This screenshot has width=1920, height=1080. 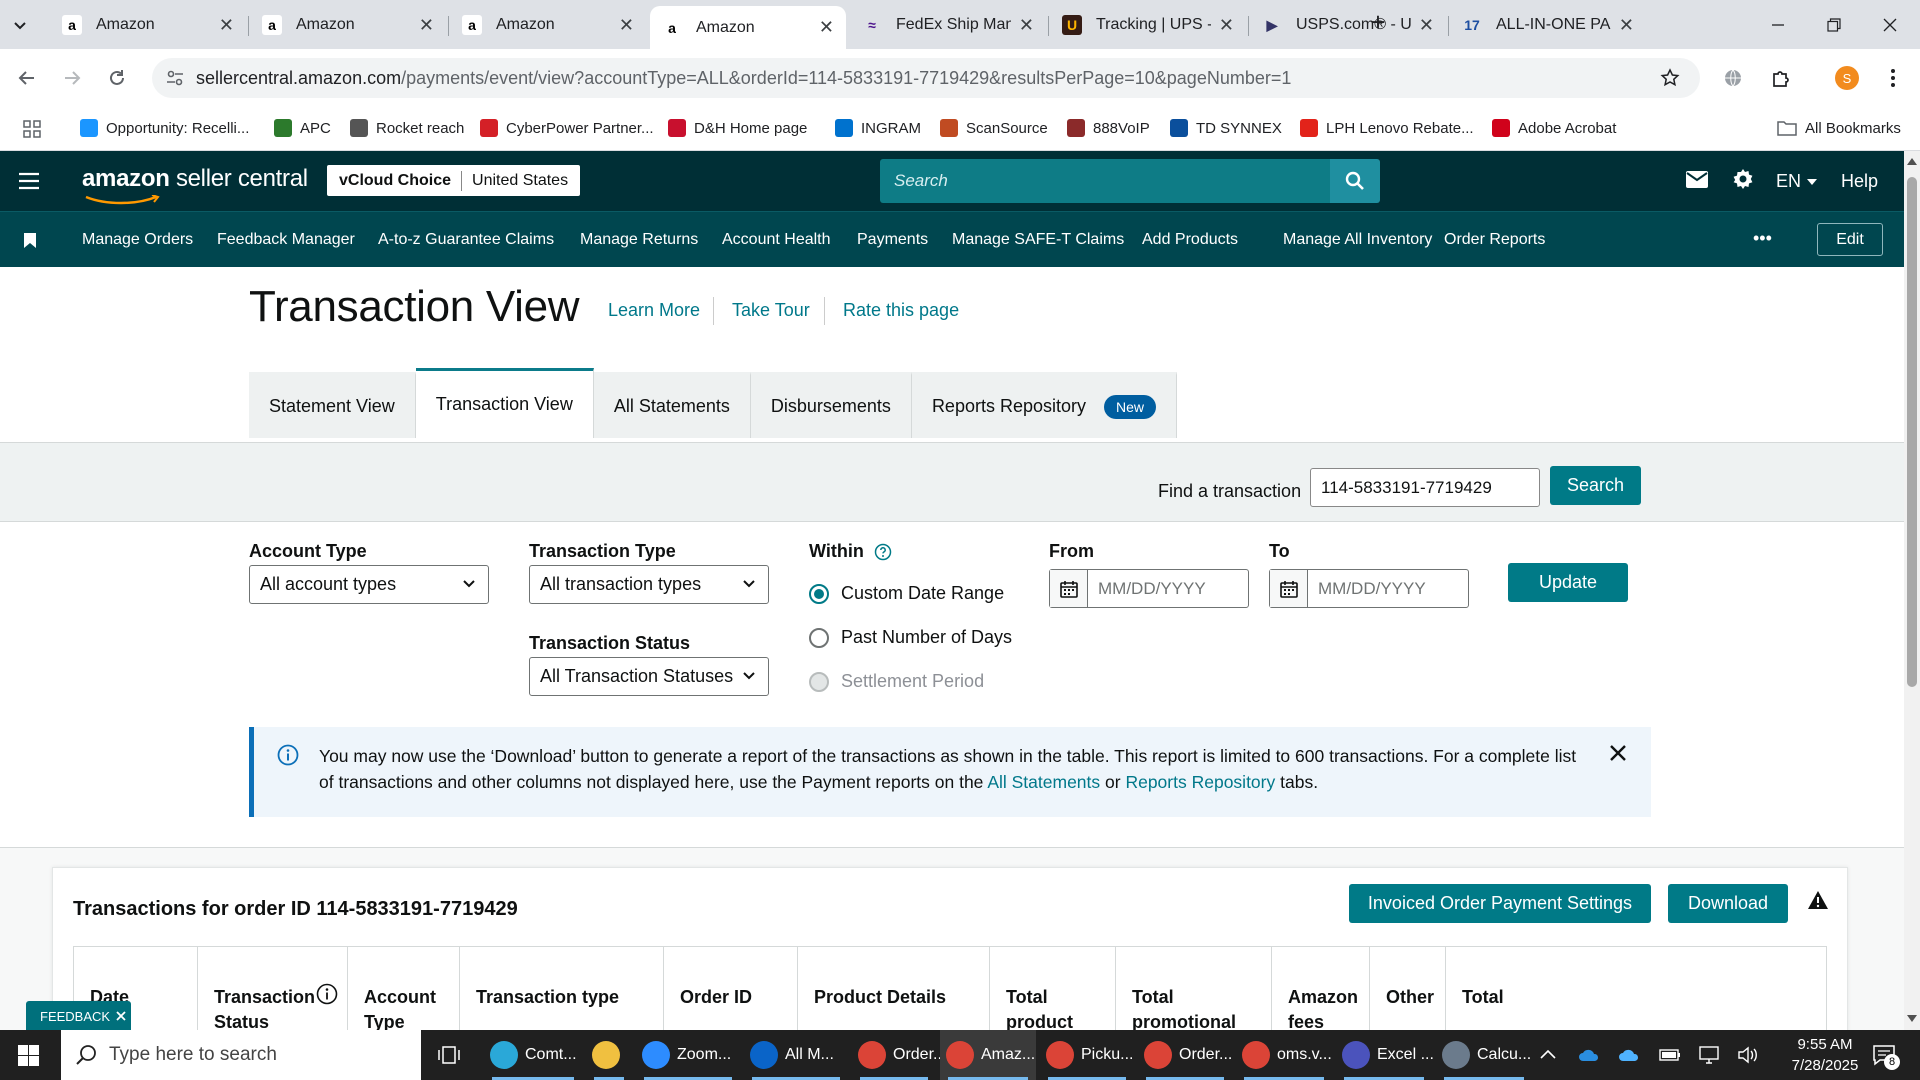 I want to click on to-date-input: MM/DD/YYYY, so click(x=1369, y=588).